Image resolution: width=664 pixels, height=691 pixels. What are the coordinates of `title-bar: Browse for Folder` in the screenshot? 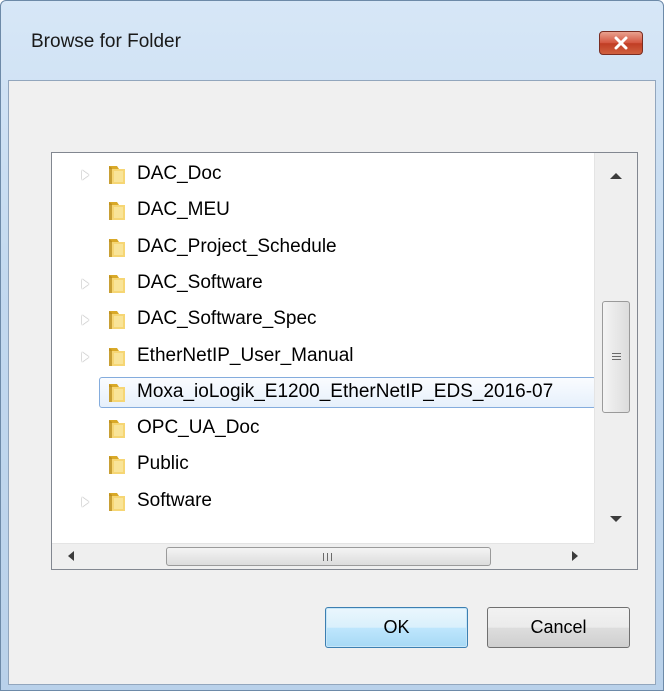 It's located at (332, 41).